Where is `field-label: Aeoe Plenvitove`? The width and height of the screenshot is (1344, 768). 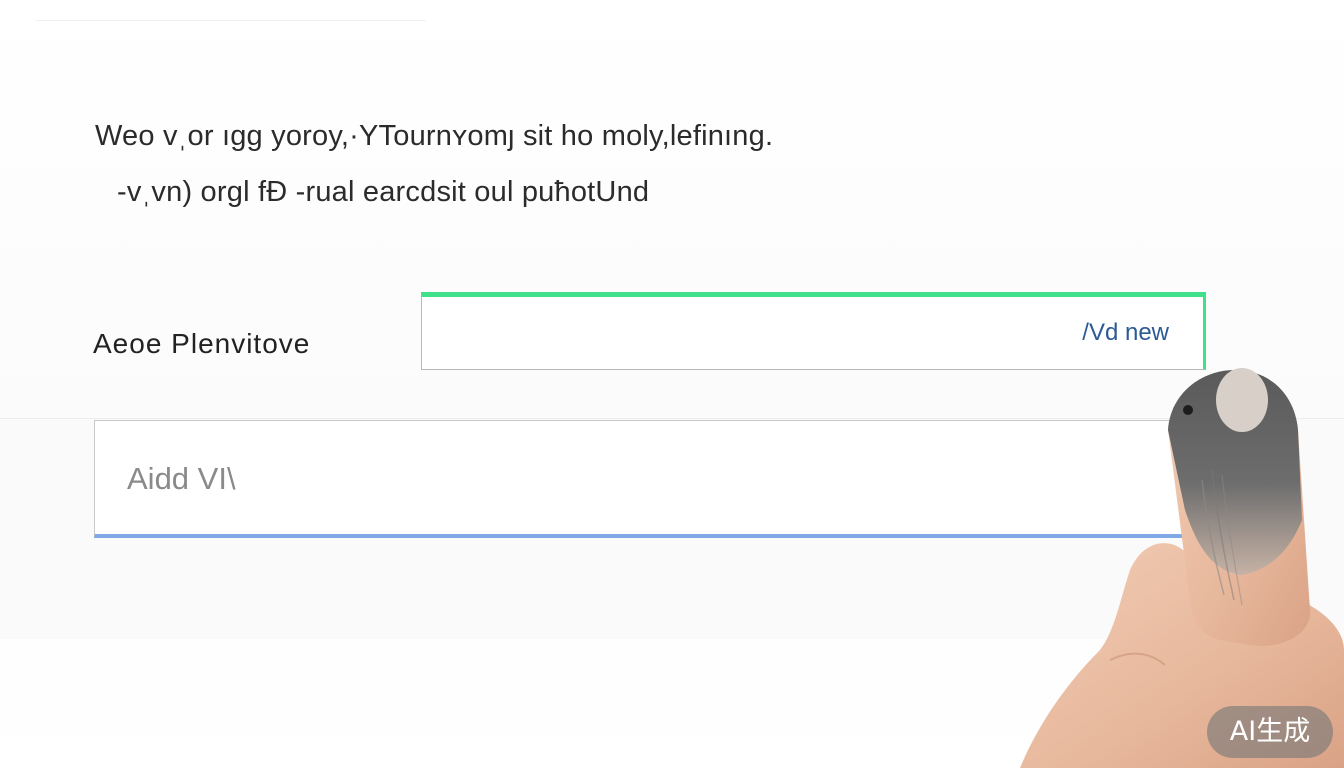
field-label: Aeoe Plenvitove is located at coordinates (202, 343).